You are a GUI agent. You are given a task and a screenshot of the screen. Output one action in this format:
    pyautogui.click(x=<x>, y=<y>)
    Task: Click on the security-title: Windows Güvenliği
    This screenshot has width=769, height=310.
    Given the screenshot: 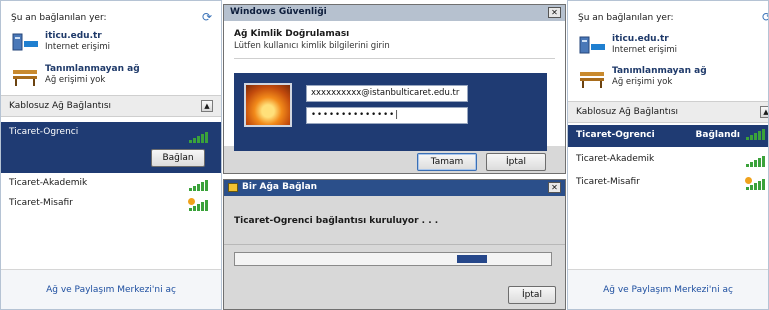 What is the action you would take?
    pyautogui.click(x=278, y=12)
    